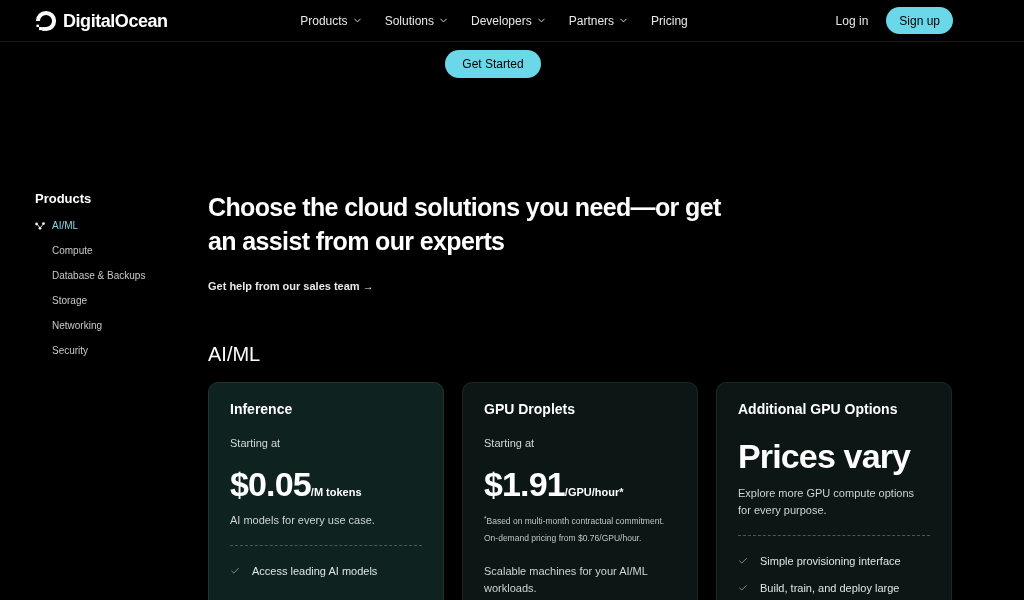 The width and height of the screenshot is (1024, 600). I want to click on card-description: Explore more GPU compute options for every purpose., so click(827, 502).